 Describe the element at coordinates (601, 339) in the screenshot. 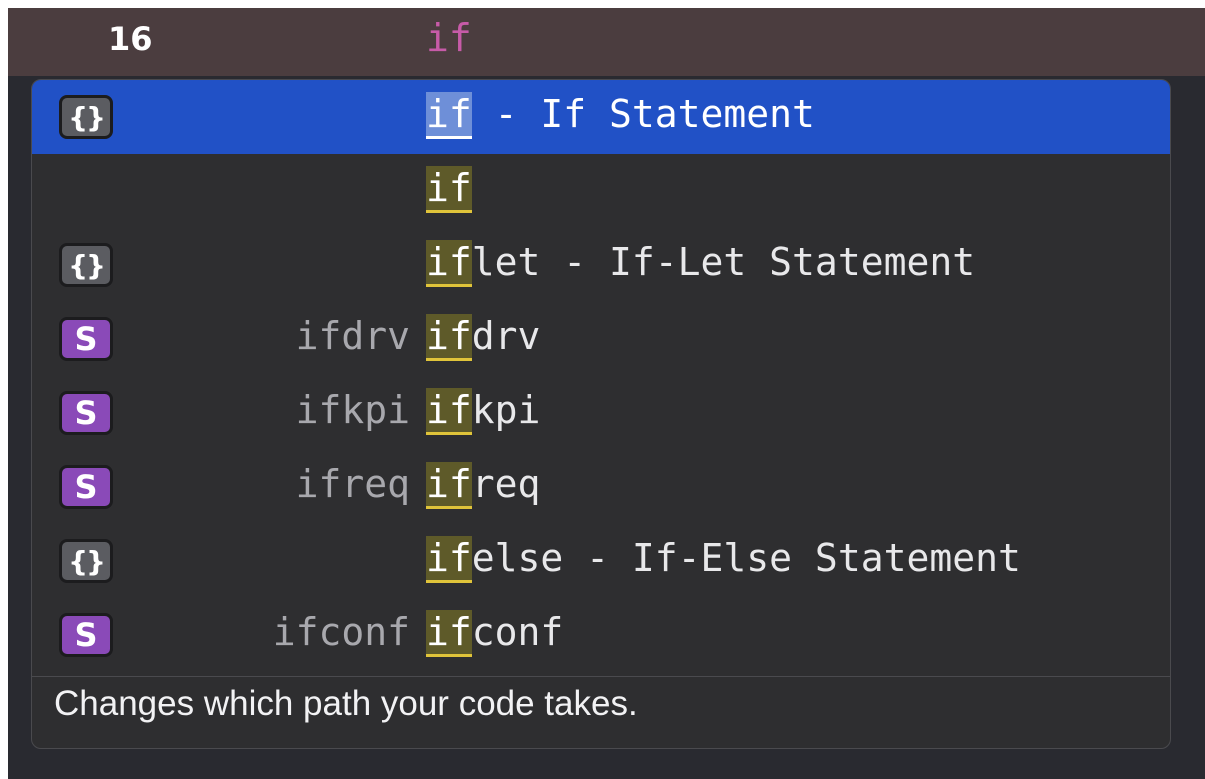

I see `completion-item: Sifdrv ifdrv` at that location.